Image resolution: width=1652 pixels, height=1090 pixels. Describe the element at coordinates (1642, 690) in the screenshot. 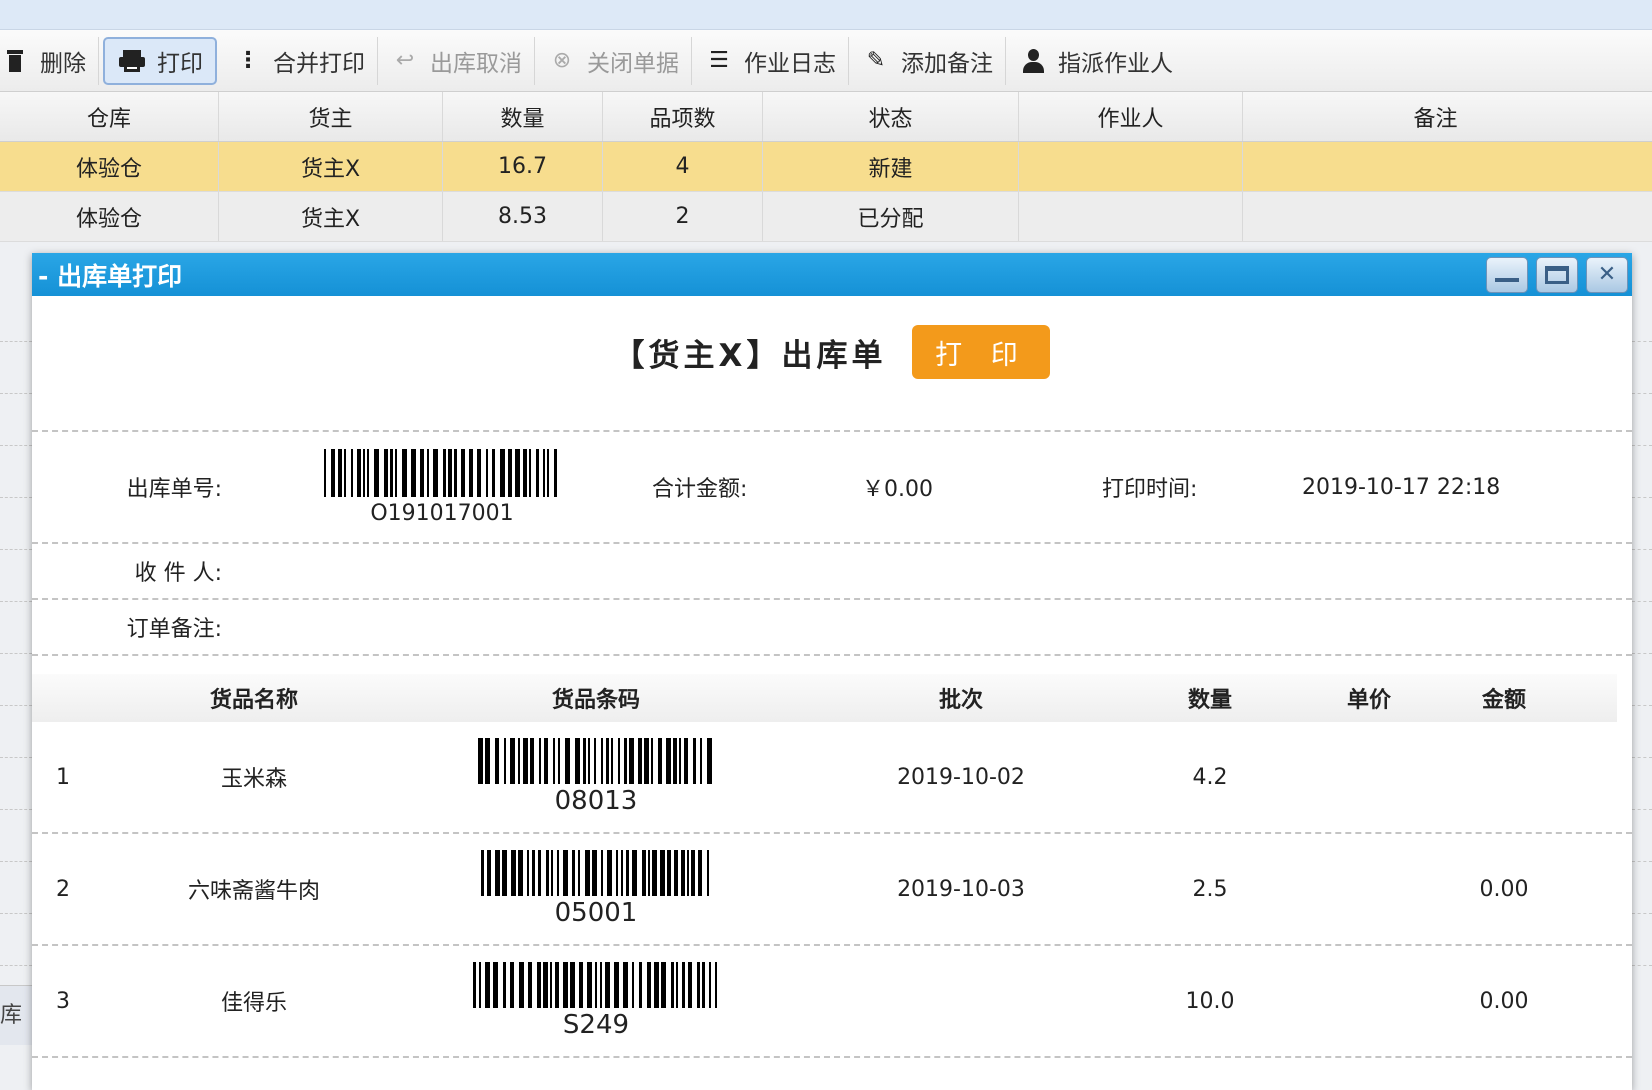

I see `background-grid-lines-right` at that location.